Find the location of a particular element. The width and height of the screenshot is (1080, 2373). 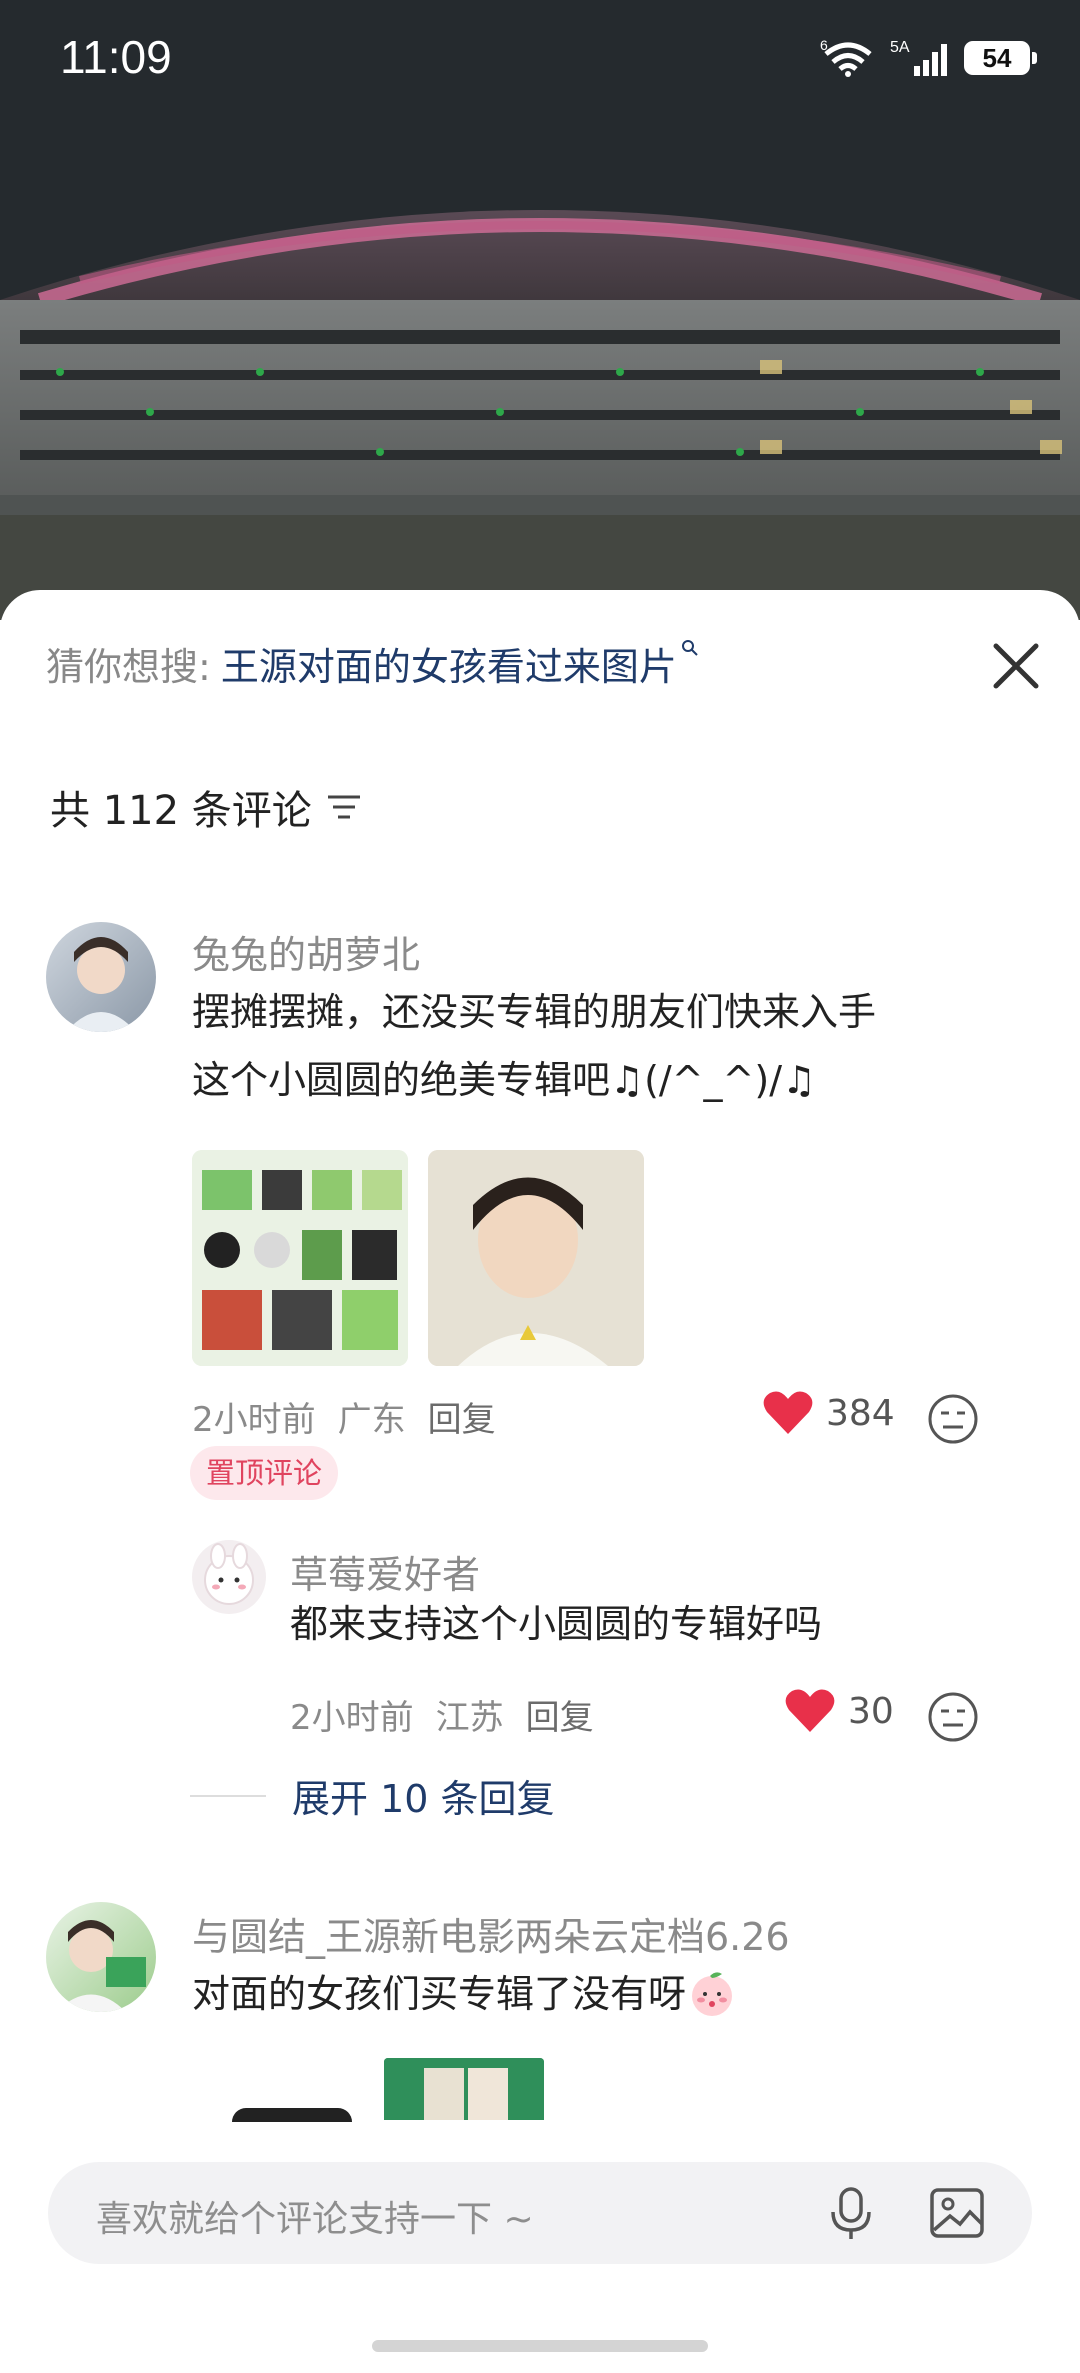

status-bar: 11:09 6 5A 54 is located at coordinates (540, 60).